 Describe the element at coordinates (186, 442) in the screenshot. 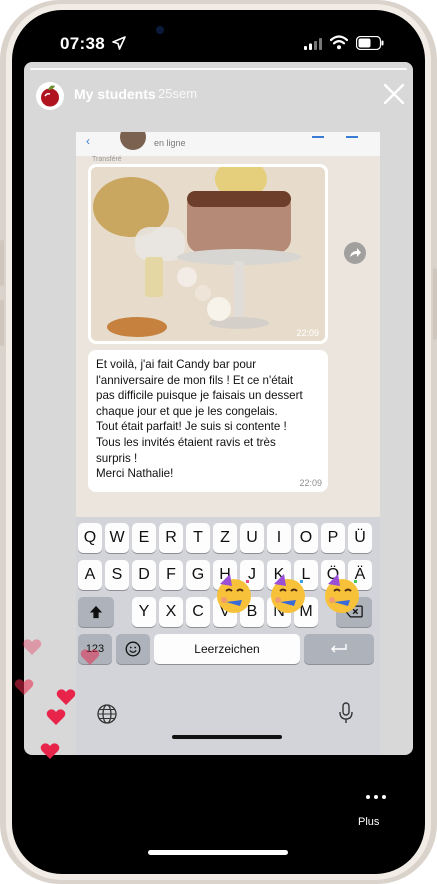

I see `message-line: Tous les invités étaient ravis et très` at that location.